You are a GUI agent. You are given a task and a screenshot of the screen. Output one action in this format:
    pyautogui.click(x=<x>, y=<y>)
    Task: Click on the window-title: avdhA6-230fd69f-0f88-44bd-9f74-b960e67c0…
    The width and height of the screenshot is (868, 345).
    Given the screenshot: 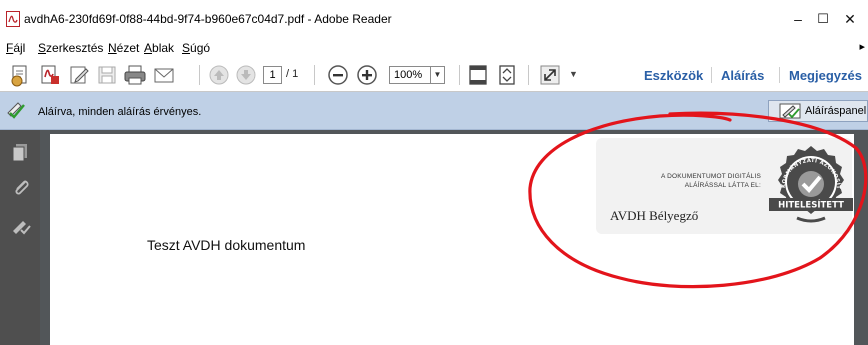 What is the action you would take?
    pyautogui.click(x=208, y=19)
    